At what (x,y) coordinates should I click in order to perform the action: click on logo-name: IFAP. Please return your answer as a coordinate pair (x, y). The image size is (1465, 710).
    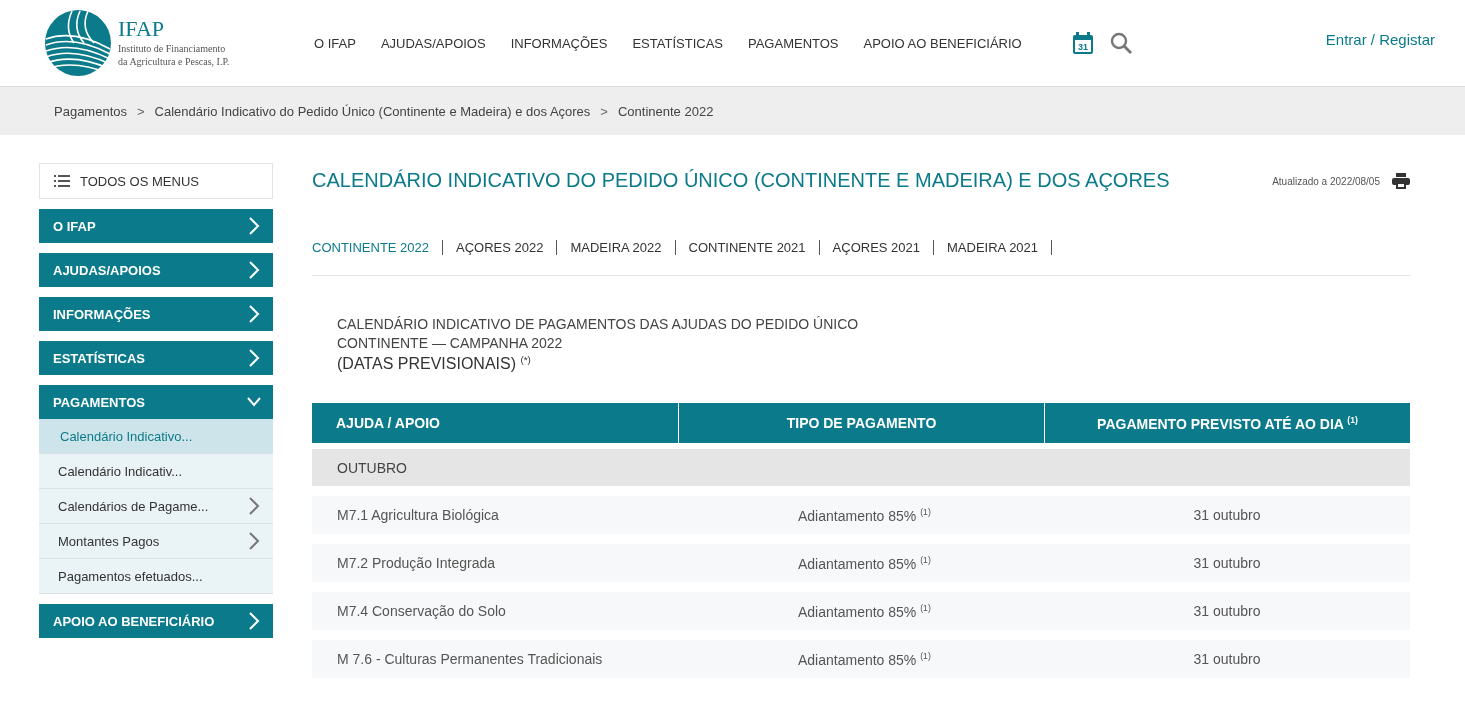
    Looking at the image, I should click on (142, 29).